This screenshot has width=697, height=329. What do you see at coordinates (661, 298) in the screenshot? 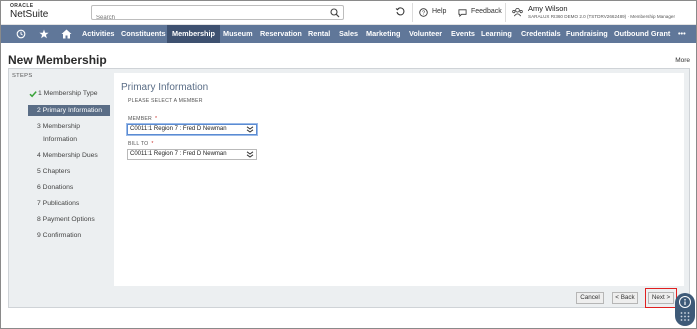
I see `next-button: Next >` at bounding box center [661, 298].